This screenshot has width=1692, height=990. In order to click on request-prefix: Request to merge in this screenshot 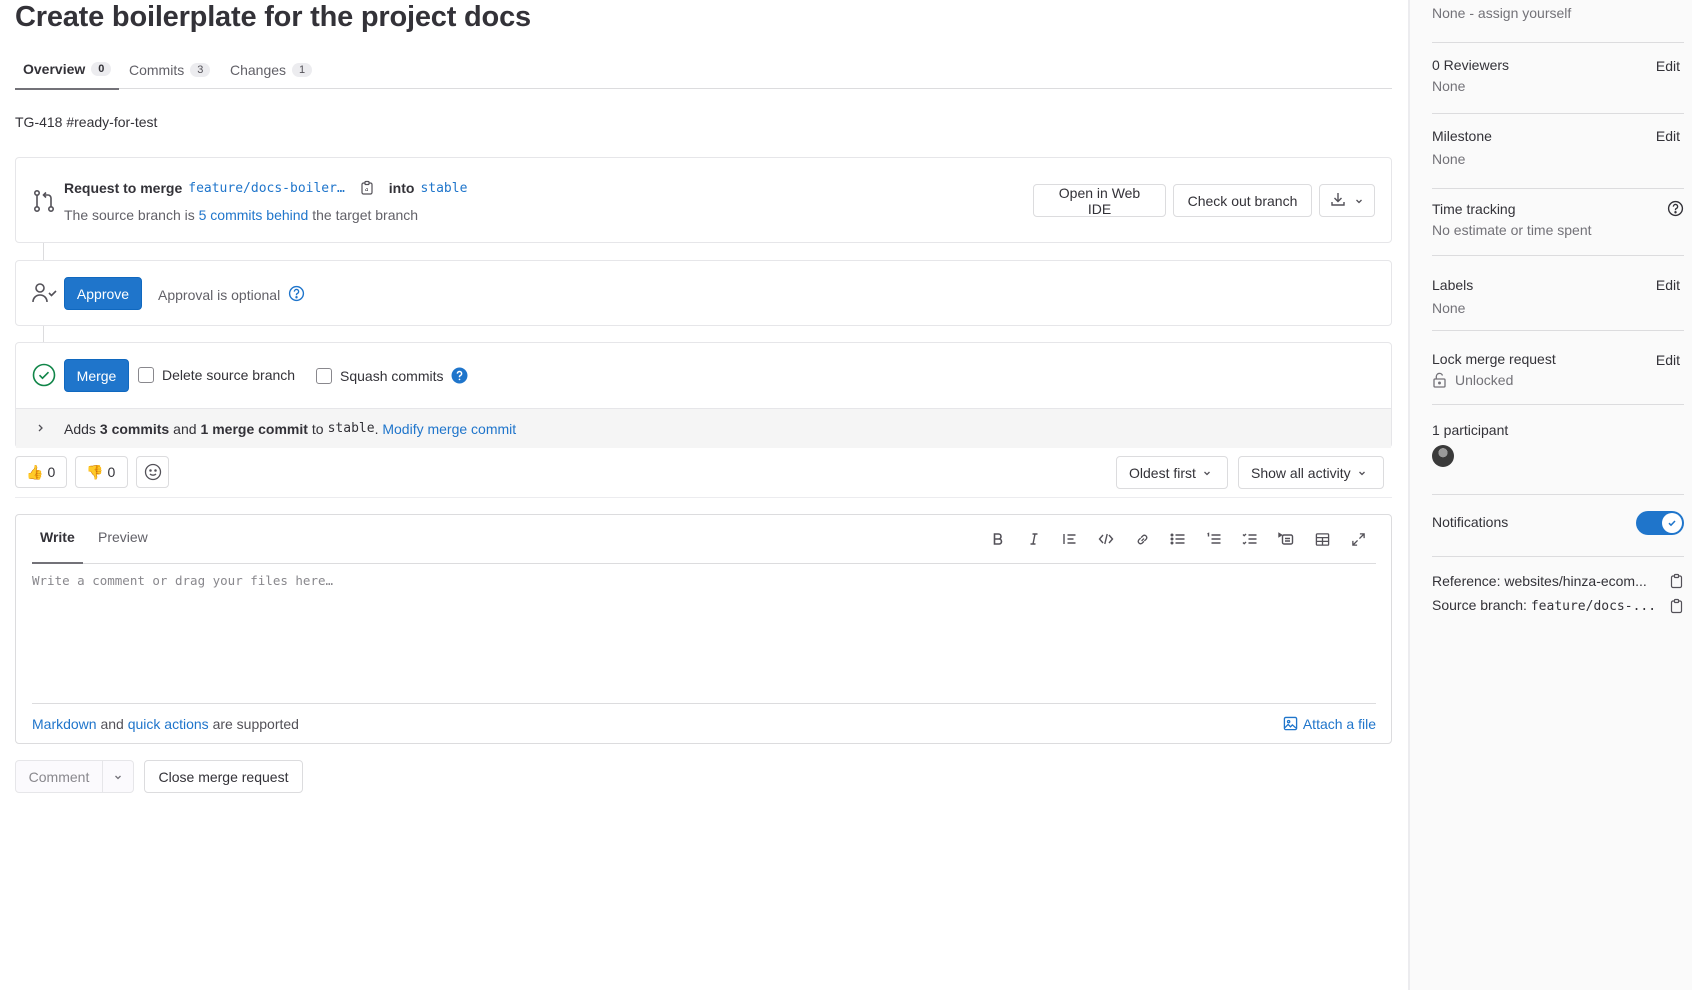, I will do `click(123, 188)`.